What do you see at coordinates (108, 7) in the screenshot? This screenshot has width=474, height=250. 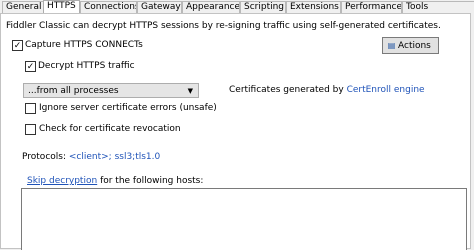 I see `tab-connections: Connections` at bounding box center [108, 7].